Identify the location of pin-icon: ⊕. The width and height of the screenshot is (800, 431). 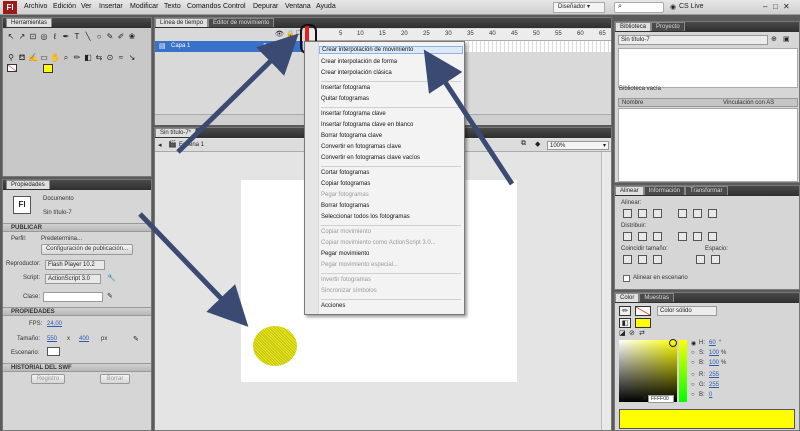
(774, 39).